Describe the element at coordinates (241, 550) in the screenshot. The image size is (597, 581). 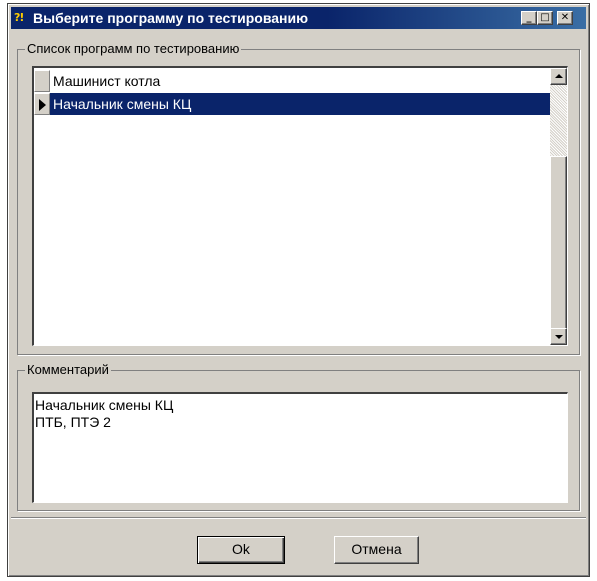
I see `ok-button: Ok` at that location.